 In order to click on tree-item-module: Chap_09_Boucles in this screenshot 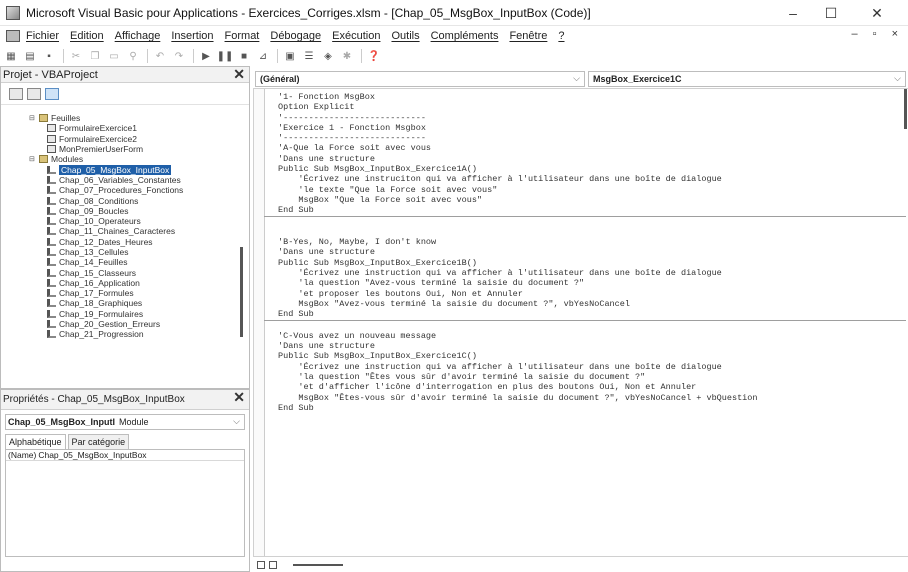, I will do `click(125, 211)`.